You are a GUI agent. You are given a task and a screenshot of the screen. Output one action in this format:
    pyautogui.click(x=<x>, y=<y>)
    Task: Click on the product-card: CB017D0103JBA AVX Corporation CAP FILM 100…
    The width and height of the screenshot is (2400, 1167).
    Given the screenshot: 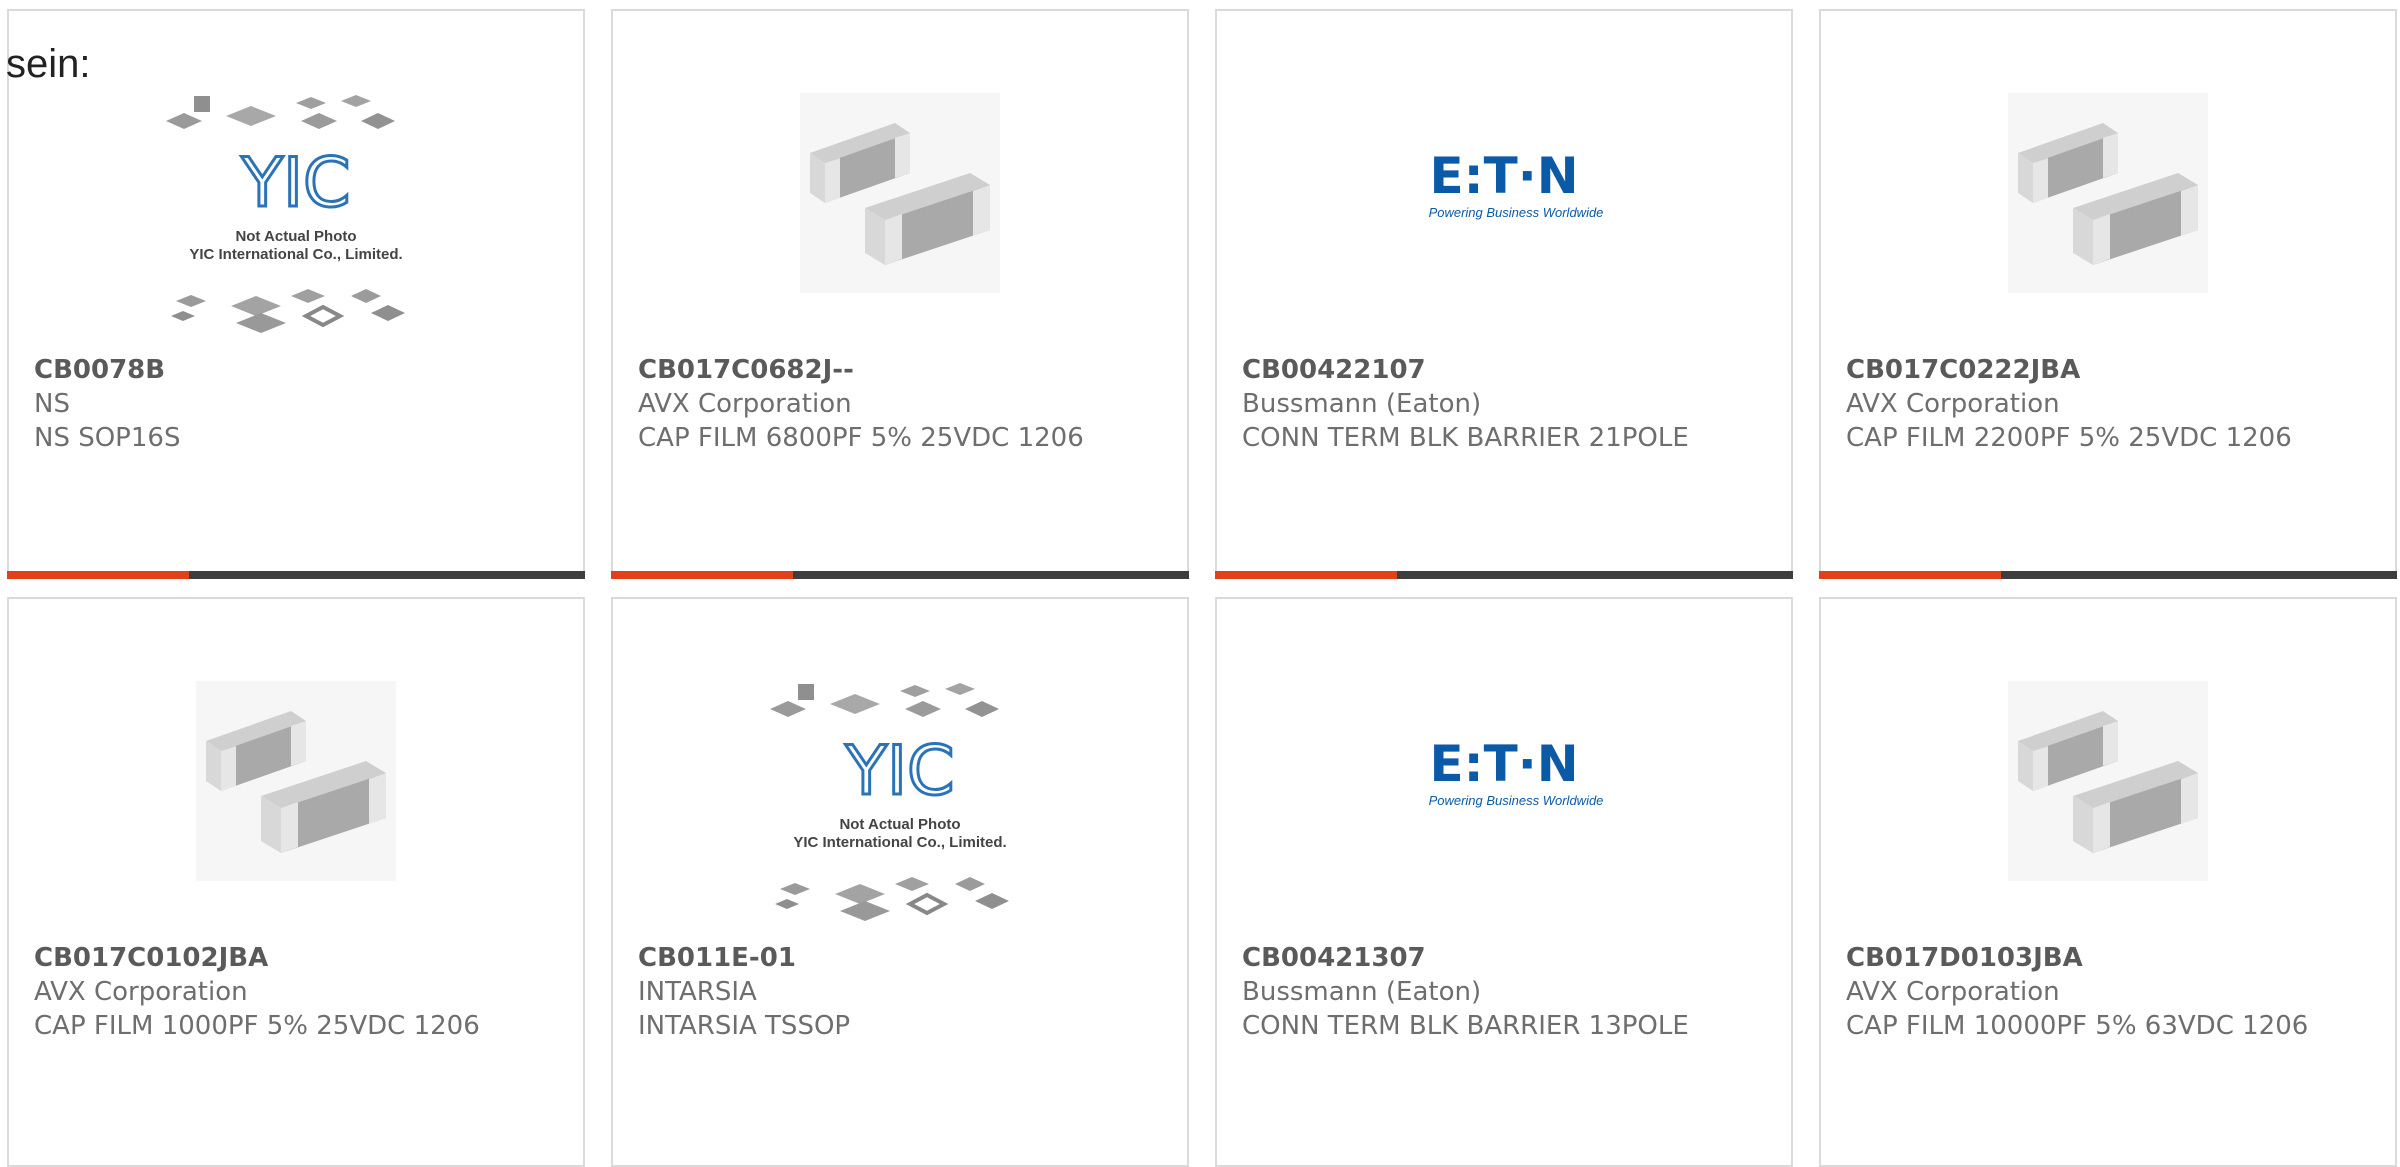 What is the action you would take?
    pyautogui.click(x=2108, y=882)
    